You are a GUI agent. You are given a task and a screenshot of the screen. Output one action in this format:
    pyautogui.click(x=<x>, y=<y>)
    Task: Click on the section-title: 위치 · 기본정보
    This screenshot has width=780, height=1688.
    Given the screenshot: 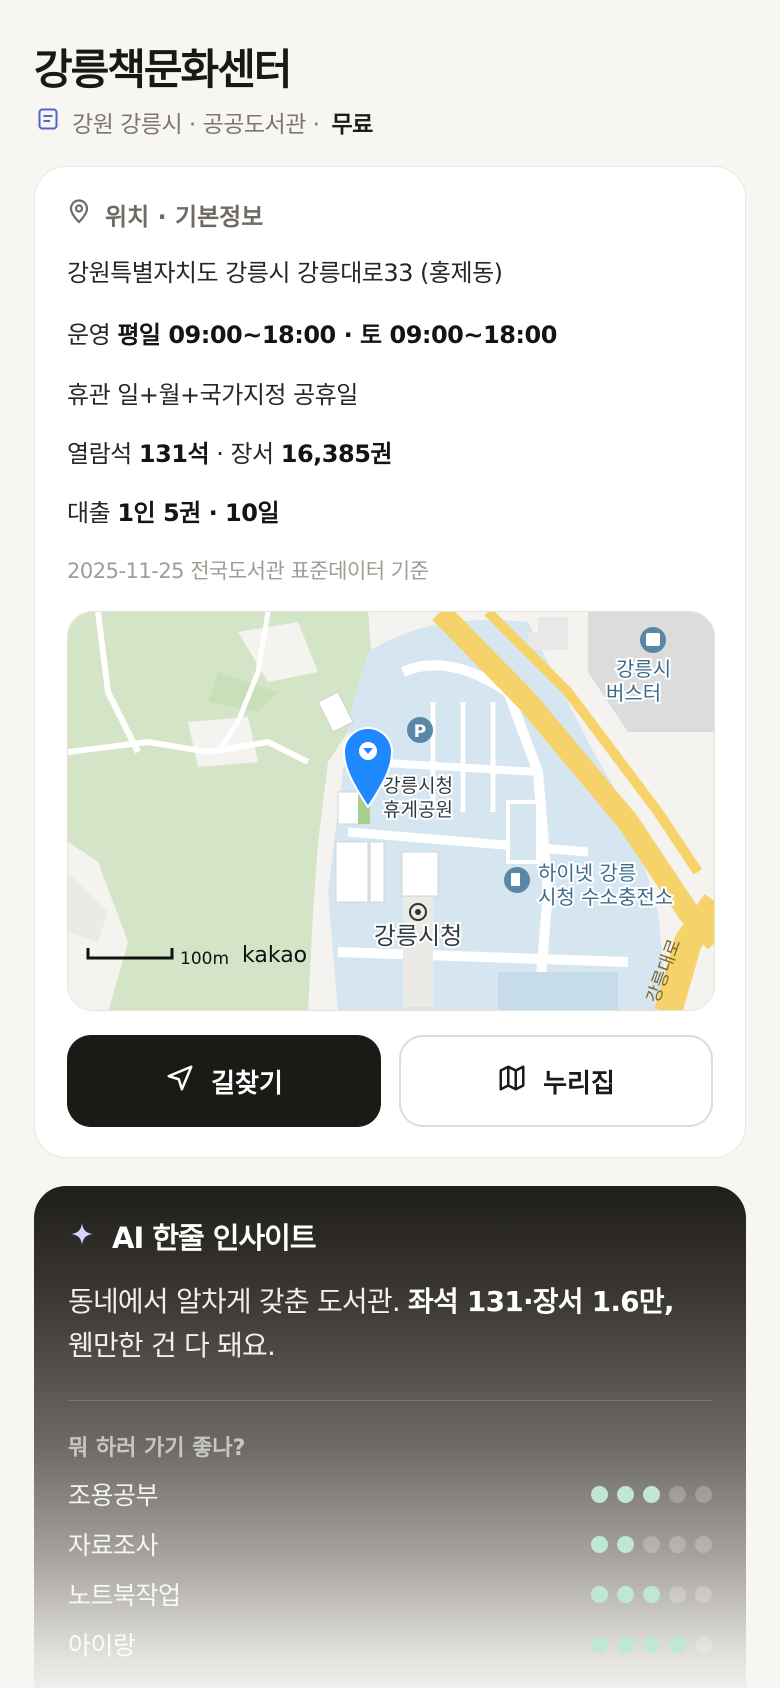 What is the action you would take?
    pyautogui.click(x=184, y=216)
    